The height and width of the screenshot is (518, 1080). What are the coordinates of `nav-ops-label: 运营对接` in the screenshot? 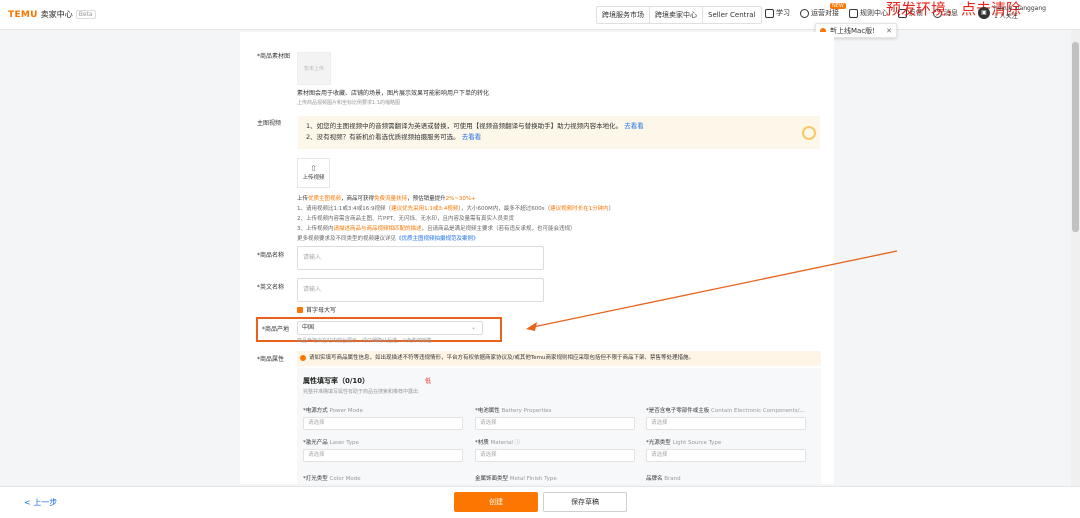 It's located at (825, 13).